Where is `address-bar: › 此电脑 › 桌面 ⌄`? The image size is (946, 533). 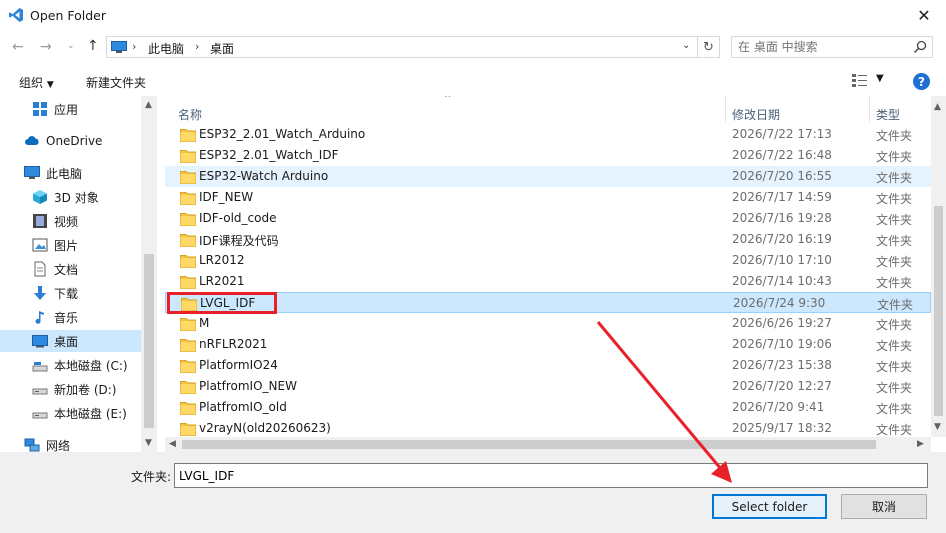
address-bar: › 此电脑 › 桌面 ⌄ is located at coordinates (402, 47).